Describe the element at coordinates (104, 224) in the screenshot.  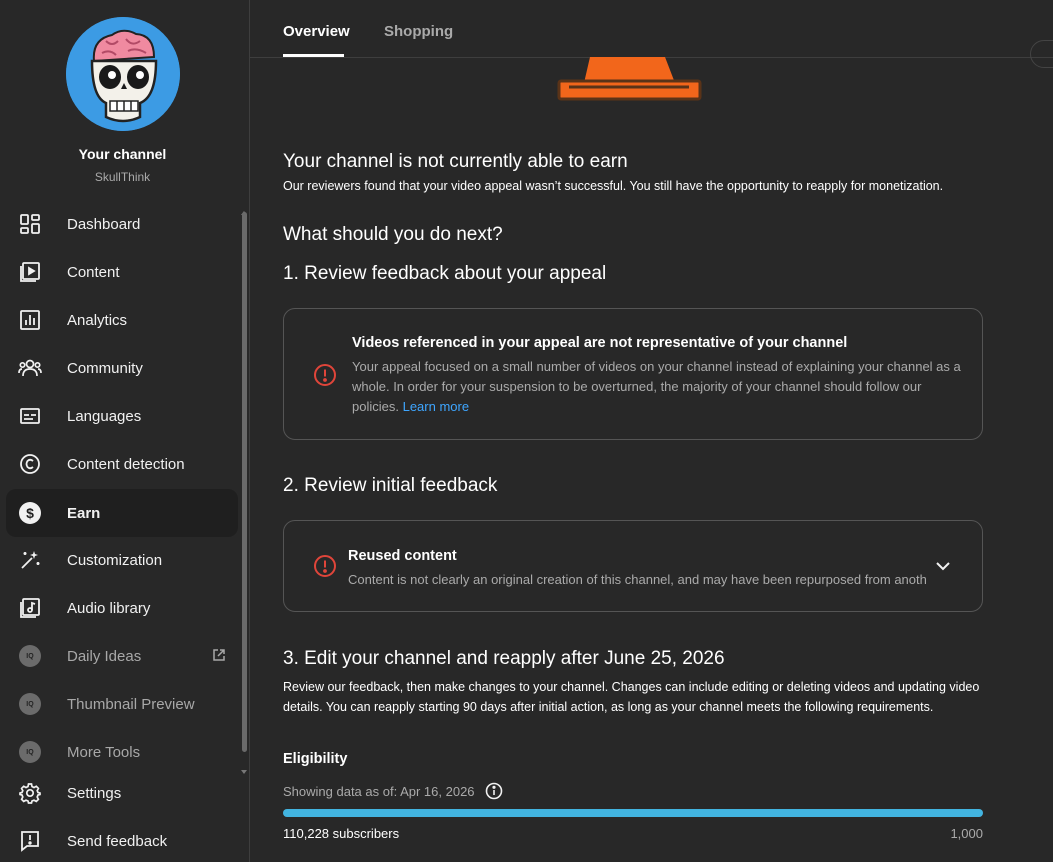
I see `sidebar-item-label: Dashboard` at that location.